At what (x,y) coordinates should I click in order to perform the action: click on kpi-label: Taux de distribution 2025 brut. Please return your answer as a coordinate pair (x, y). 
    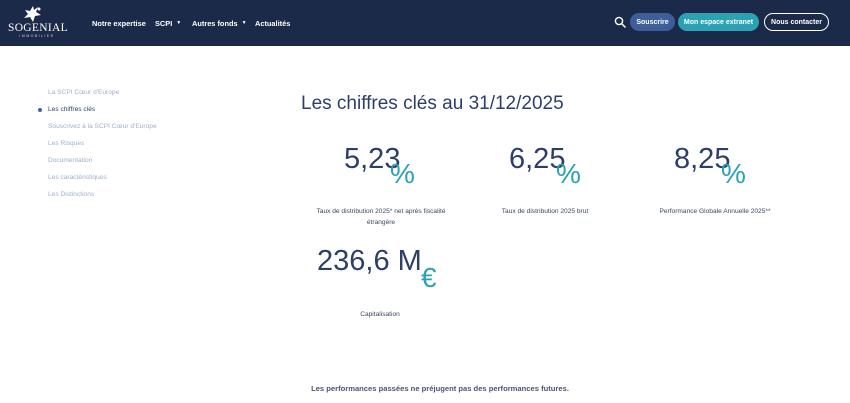
    Looking at the image, I should click on (545, 211).